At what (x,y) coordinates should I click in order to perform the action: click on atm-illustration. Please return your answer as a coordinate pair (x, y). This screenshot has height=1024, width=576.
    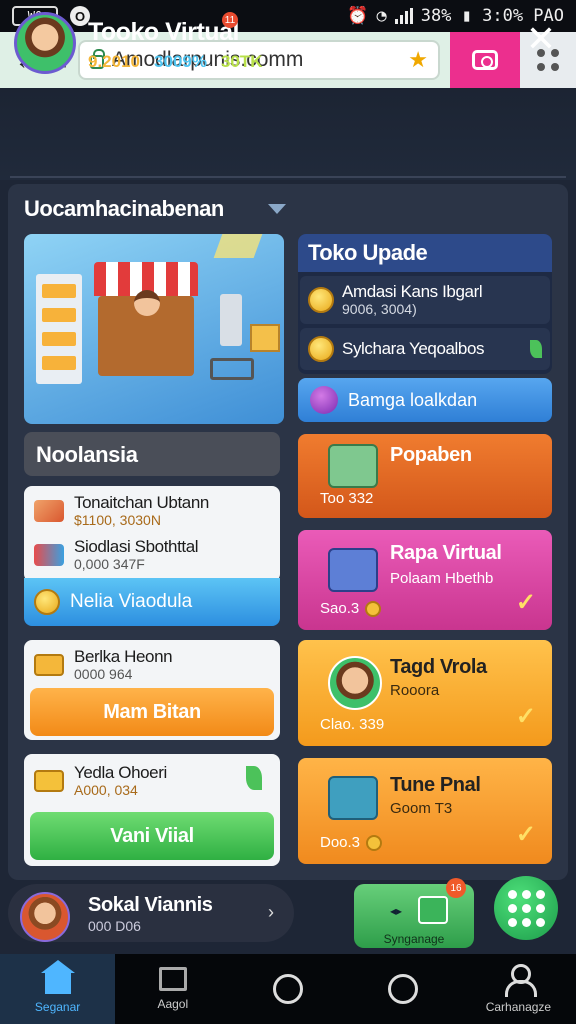
    Looking at the image, I should click on (231, 320).